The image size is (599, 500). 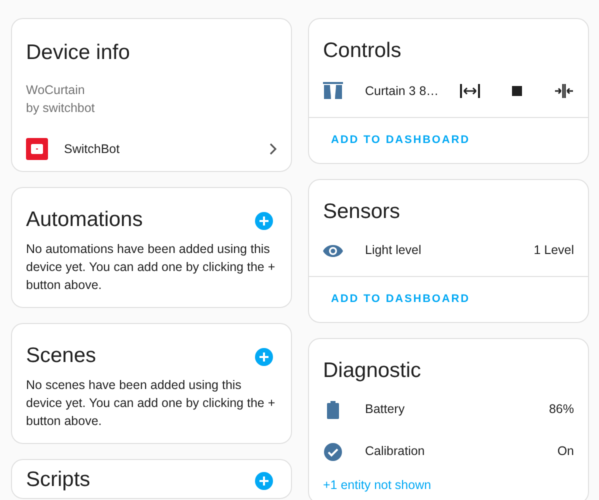 I want to click on card-title: Sensors, so click(x=362, y=211).